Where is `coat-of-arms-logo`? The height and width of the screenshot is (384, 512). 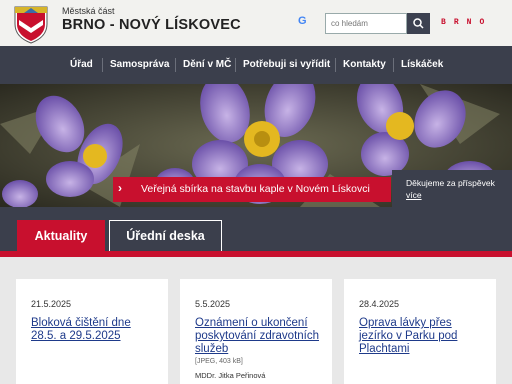 coat-of-arms-logo is located at coordinates (31, 24).